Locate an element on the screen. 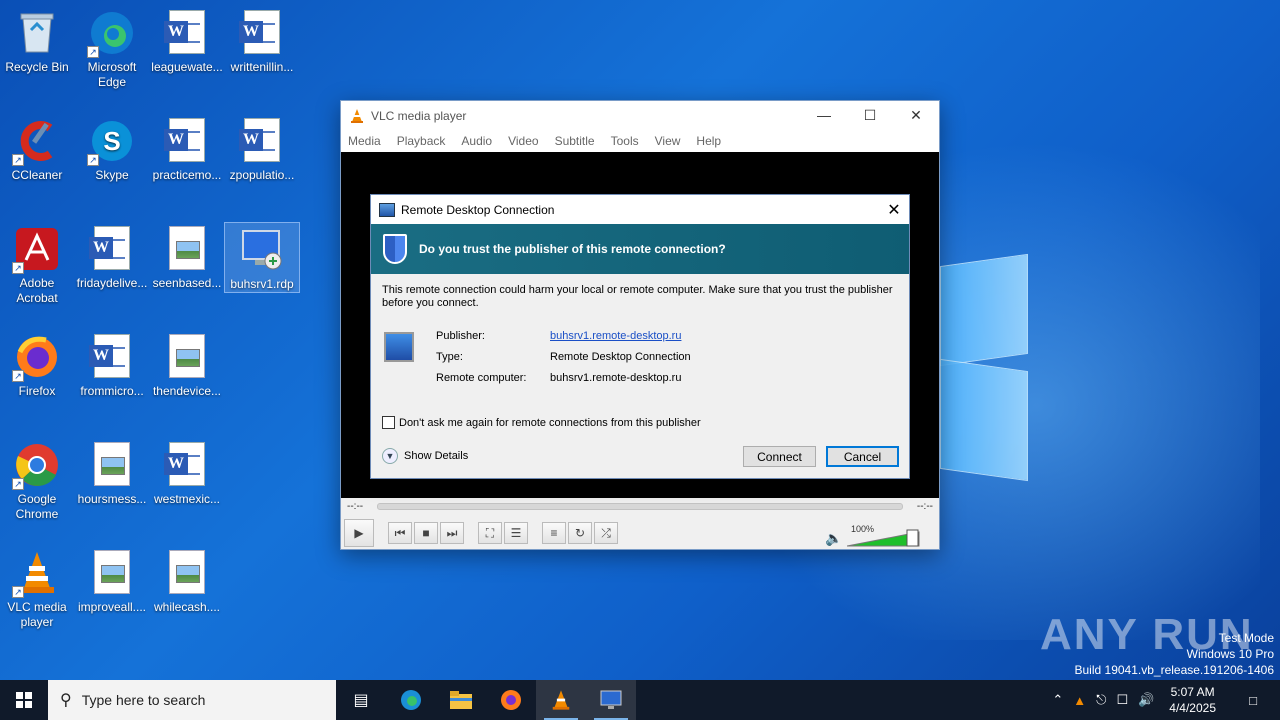 This screenshot has width=1280, height=720. publisher-link: buhsrv1.remote-desktop.ru is located at coordinates (615, 336).